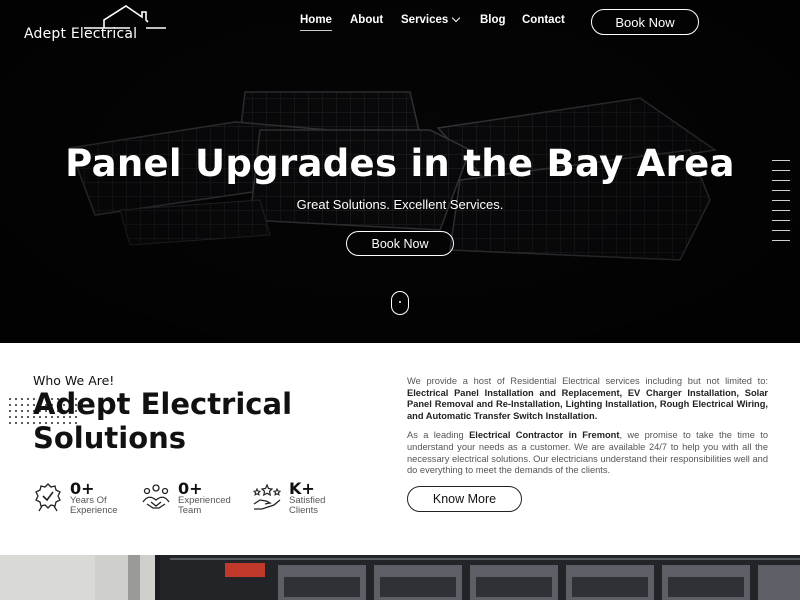 This screenshot has height=600, width=800. What do you see at coordinates (95, 24) in the screenshot?
I see `brand-logo: Adept Electrical` at bounding box center [95, 24].